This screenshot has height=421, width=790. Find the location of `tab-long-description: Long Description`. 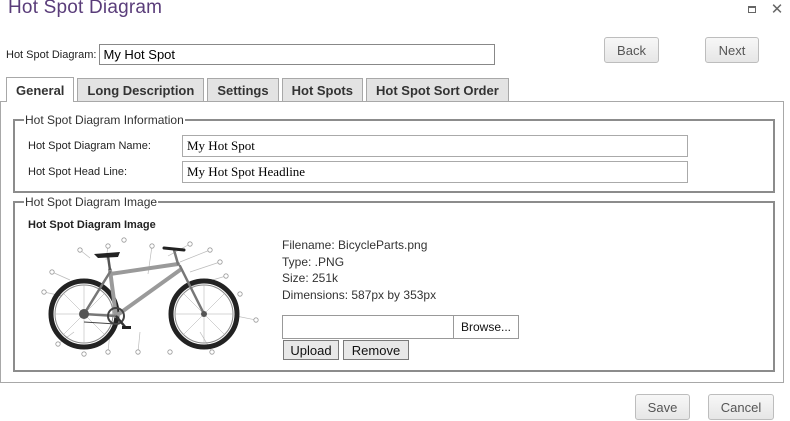

tab-long-description: Long Description is located at coordinates (141, 89).